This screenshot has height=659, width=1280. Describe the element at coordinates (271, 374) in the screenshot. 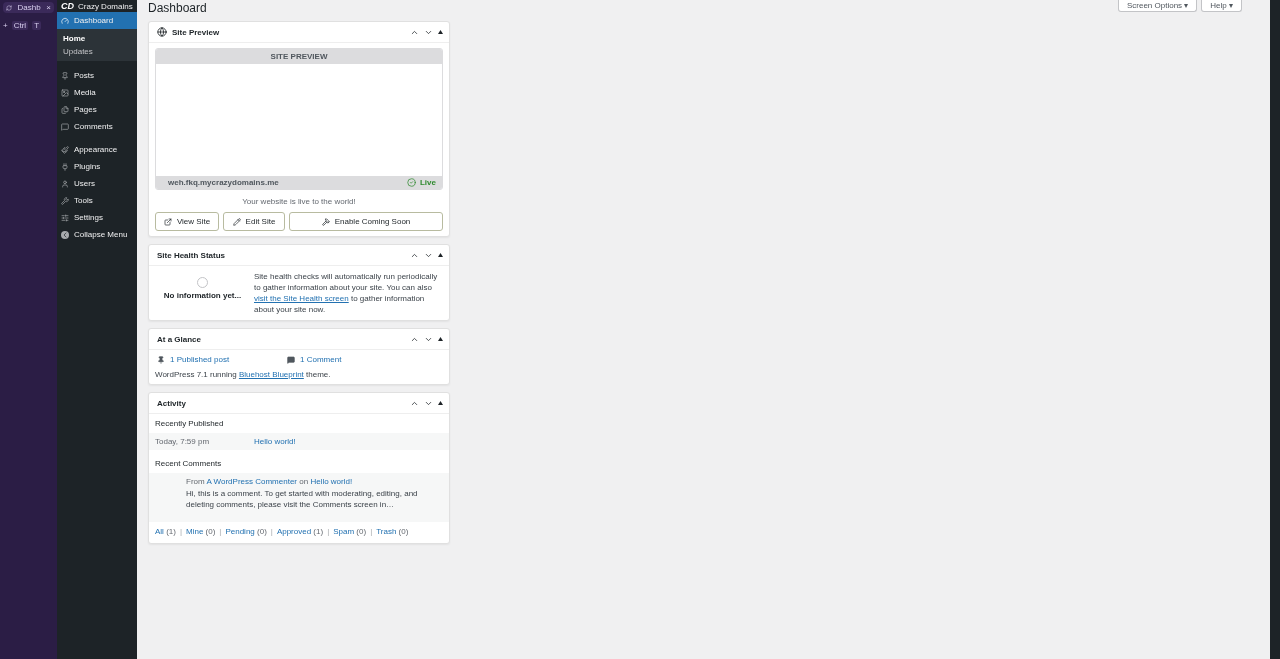

I see `theme-link: Bluehost Blueprint` at that location.